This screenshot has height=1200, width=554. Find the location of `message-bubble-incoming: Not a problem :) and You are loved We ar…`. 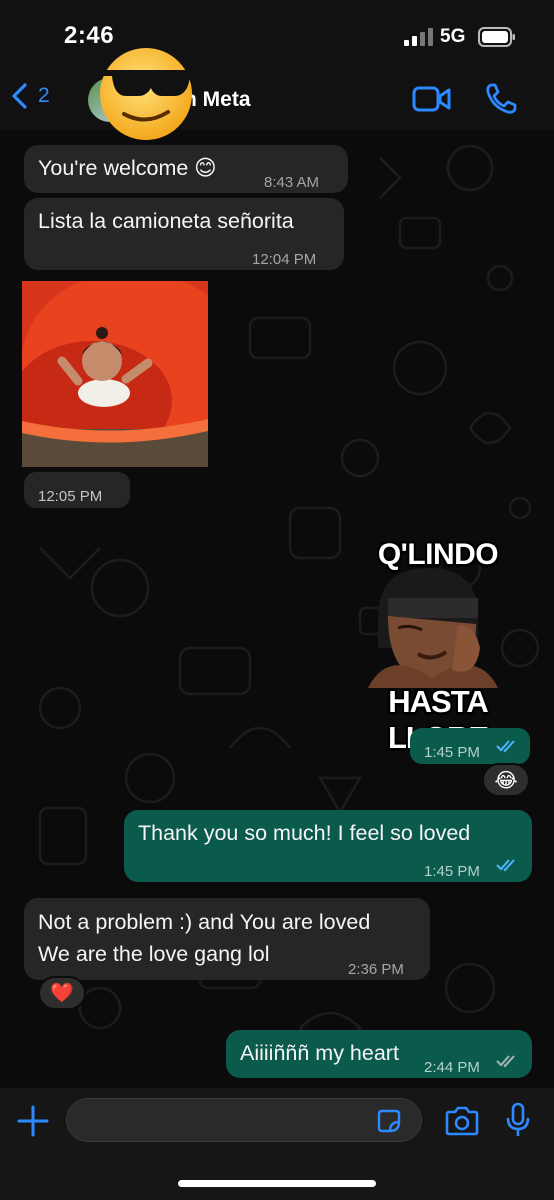

message-bubble-incoming: Not a problem :) and You are loved We ar… is located at coordinates (227, 939).